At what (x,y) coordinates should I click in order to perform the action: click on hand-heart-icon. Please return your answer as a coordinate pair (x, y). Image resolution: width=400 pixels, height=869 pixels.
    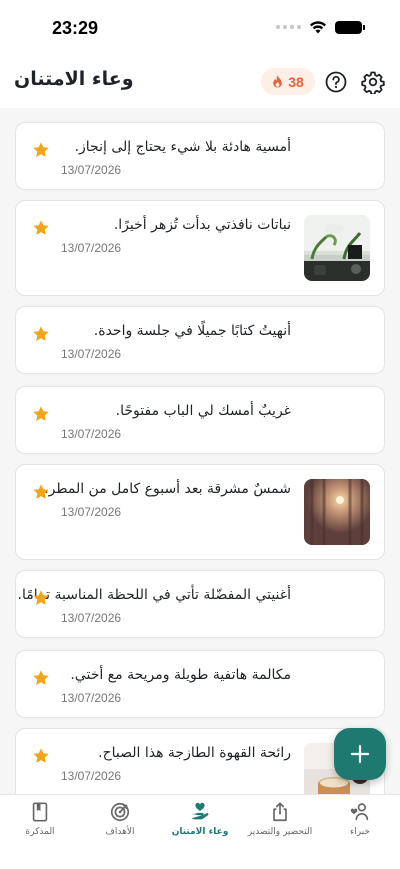
    Looking at the image, I should click on (200, 811).